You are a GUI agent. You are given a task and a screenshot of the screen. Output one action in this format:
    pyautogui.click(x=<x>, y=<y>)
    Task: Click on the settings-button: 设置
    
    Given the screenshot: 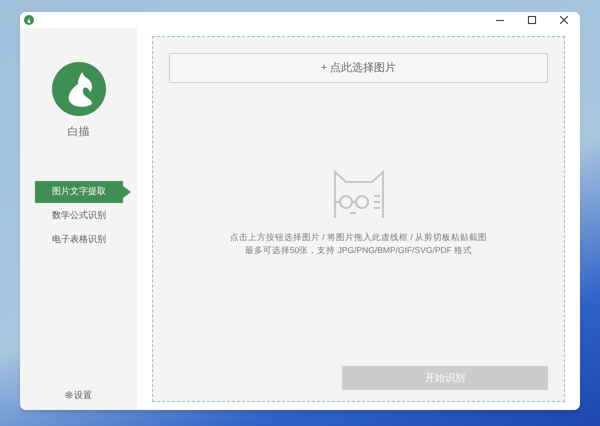 What is the action you would take?
    pyautogui.click(x=78, y=395)
    